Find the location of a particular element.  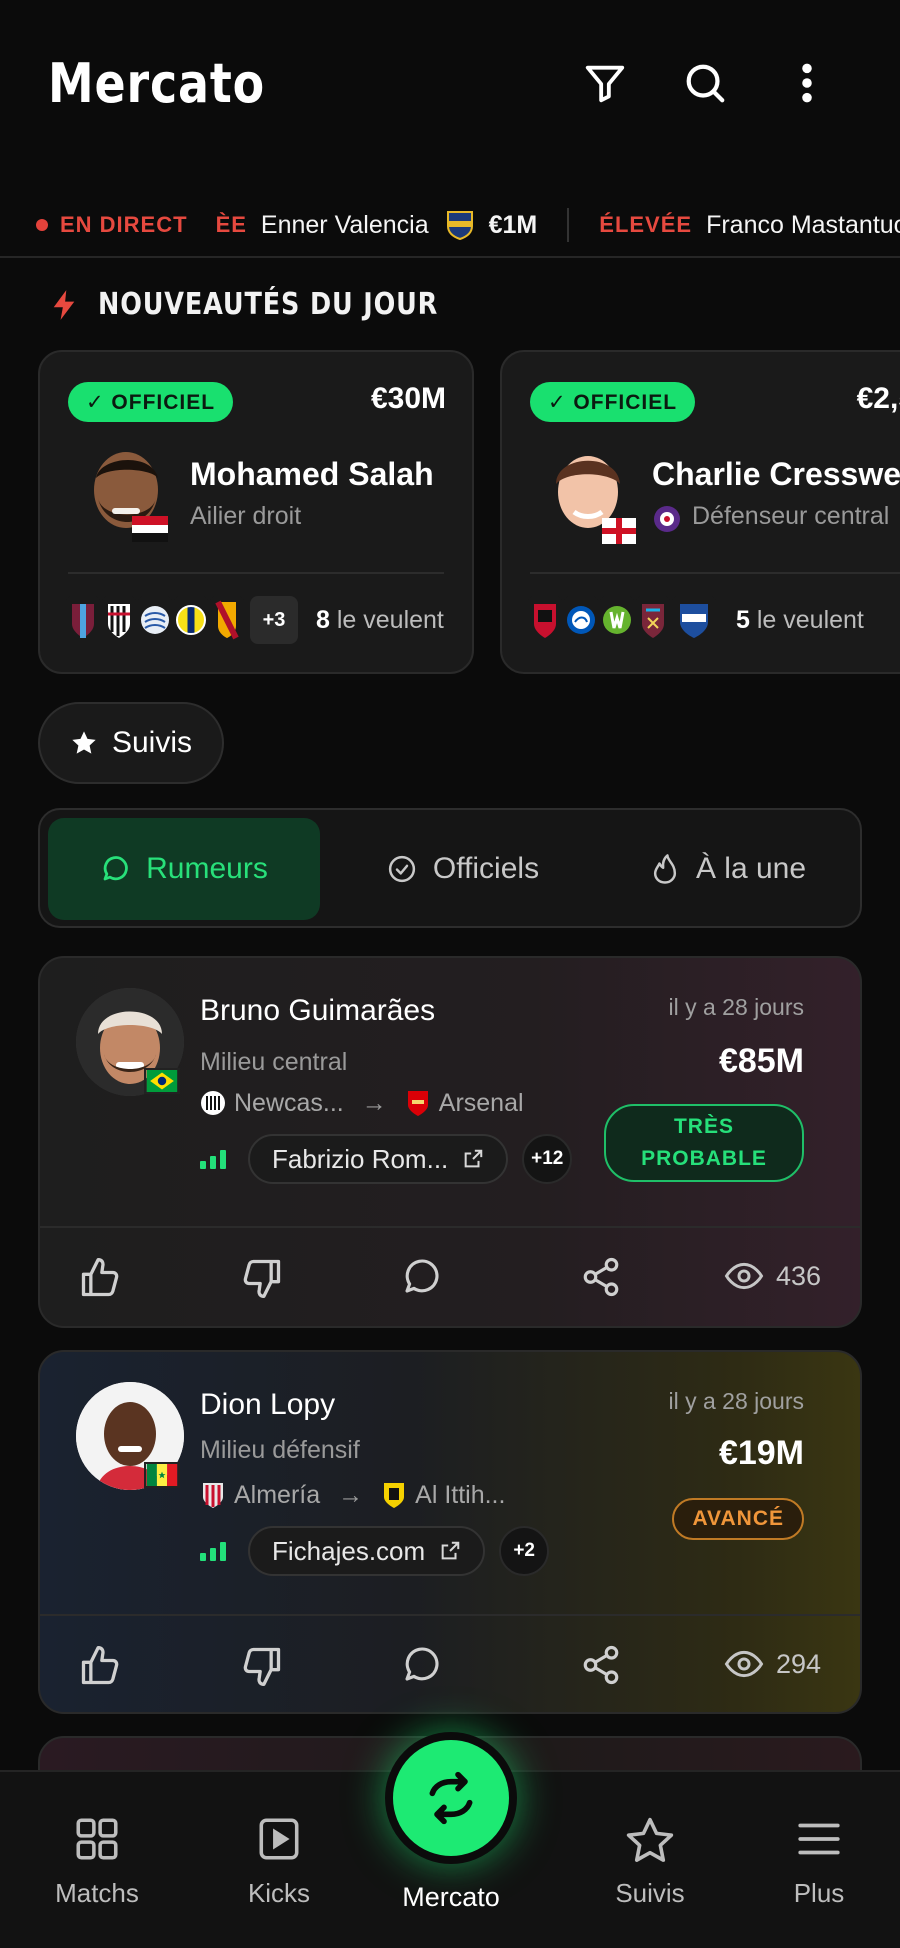

nav-plus: Plus is located at coordinates (819, 1861).